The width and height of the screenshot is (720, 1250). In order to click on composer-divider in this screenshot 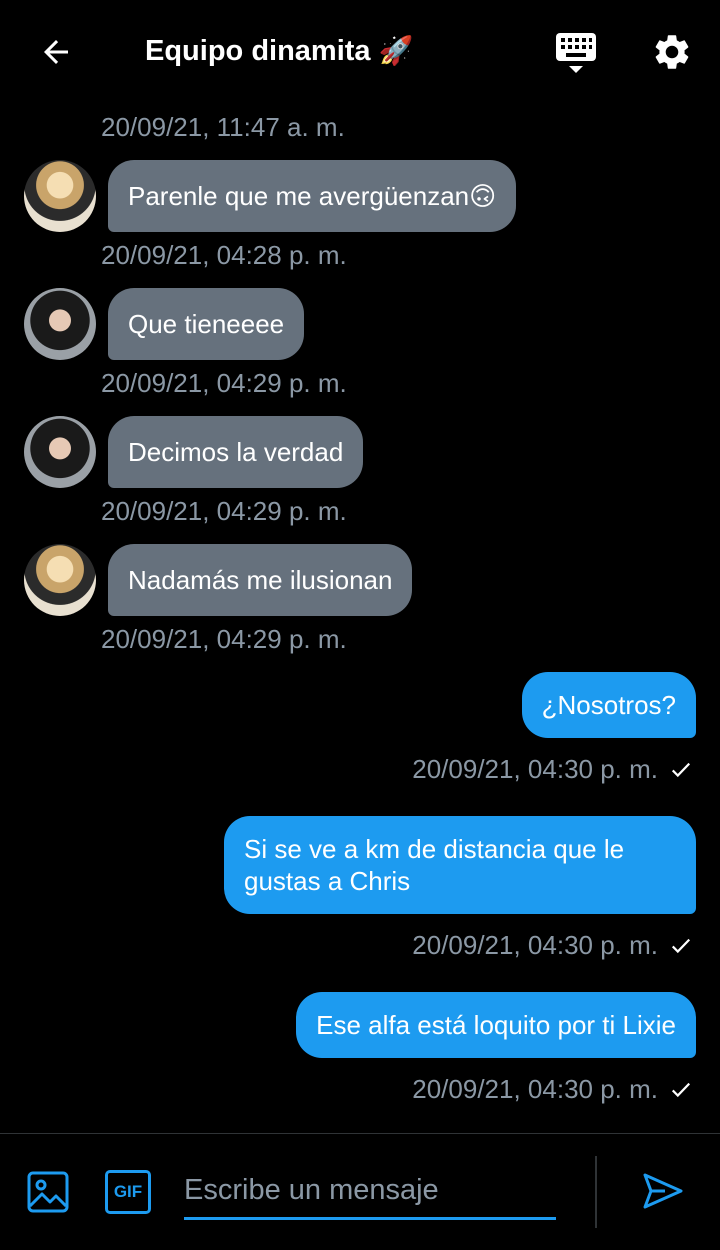, I will do `click(596, 1192)`.